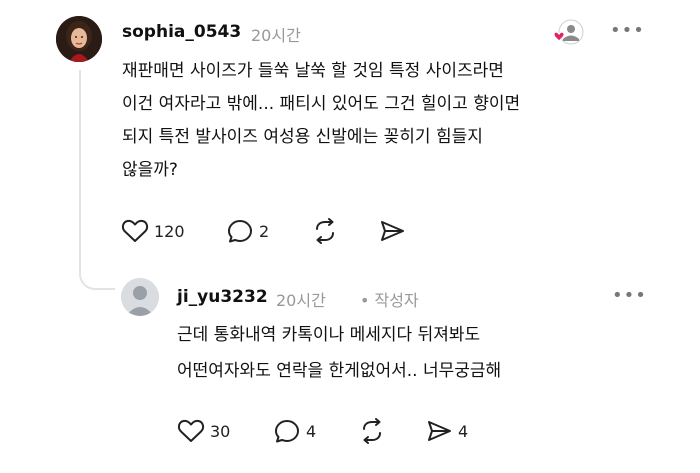 The image size is (700, 473). Describe the element at coordinates (181, 32) in the screenshot. I see `post-username: sophia_0543` at that location.